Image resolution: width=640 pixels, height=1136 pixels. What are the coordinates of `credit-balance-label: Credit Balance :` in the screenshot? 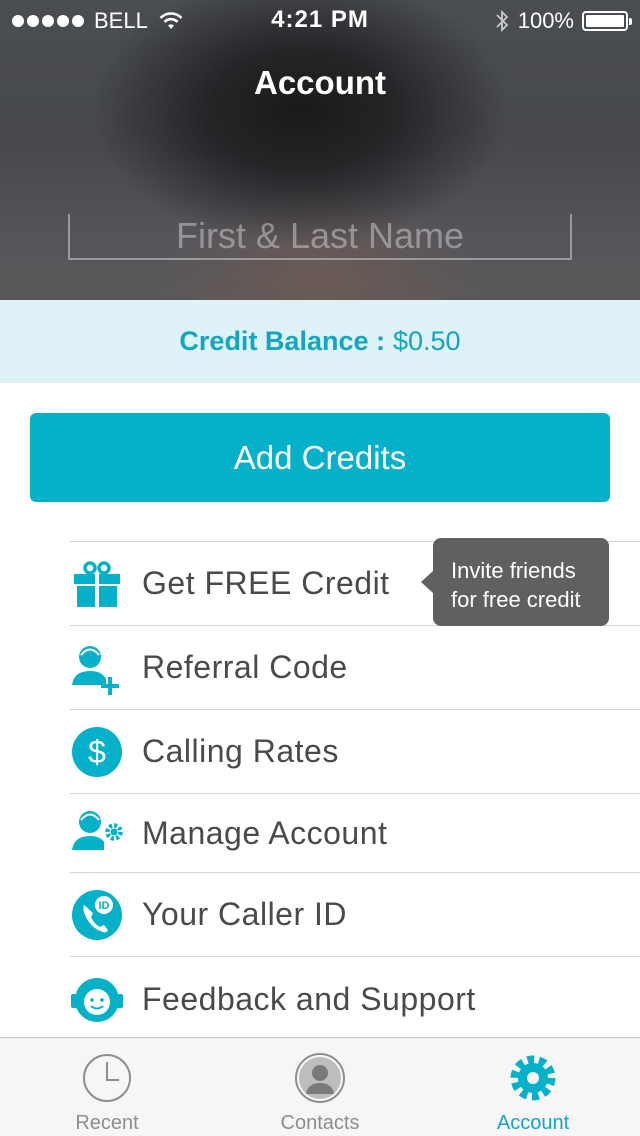 It's located at (282, 341).